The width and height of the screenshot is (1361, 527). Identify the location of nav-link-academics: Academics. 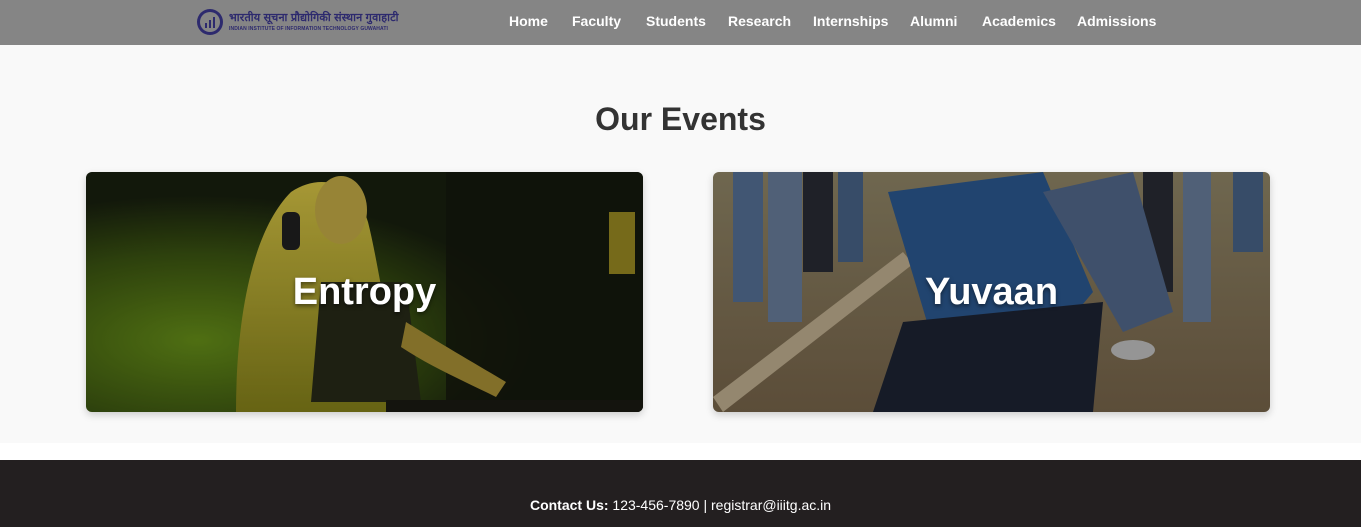
(1019, 21).